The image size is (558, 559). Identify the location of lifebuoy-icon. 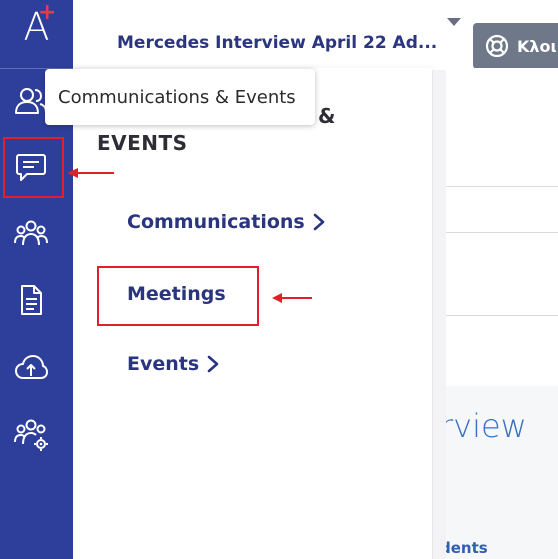
(497, 46).